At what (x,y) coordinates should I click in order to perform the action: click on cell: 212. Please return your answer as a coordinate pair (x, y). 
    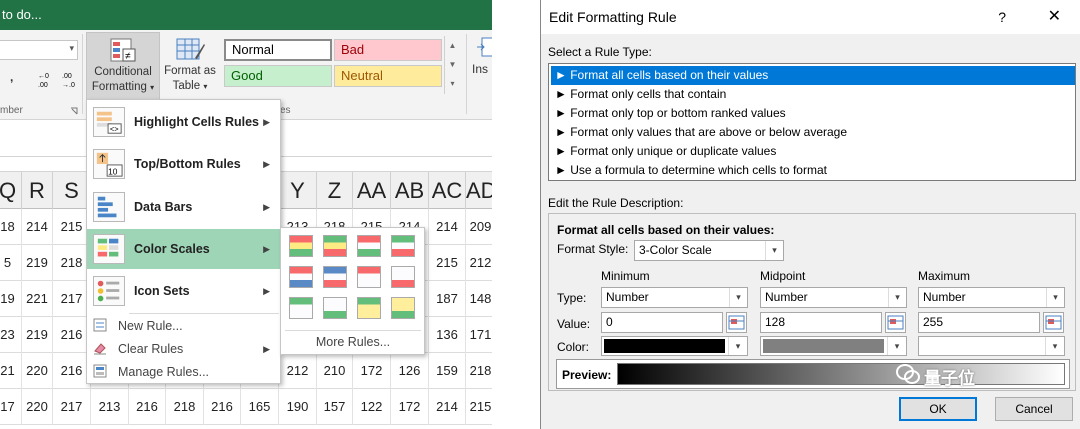
    Looking at the image, I should click on (479, 263).